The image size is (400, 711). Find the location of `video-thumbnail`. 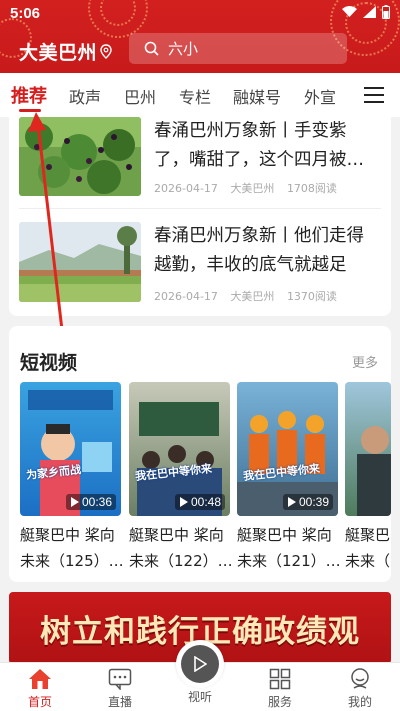

video-thumbnail is located at coordinates (368, 449).